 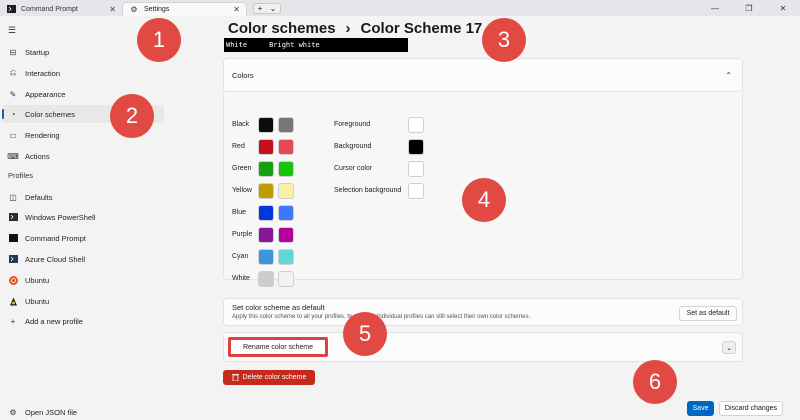 I want to click on tab-command-prompt: Command Prompt ✕, so click(x=61, y=9).